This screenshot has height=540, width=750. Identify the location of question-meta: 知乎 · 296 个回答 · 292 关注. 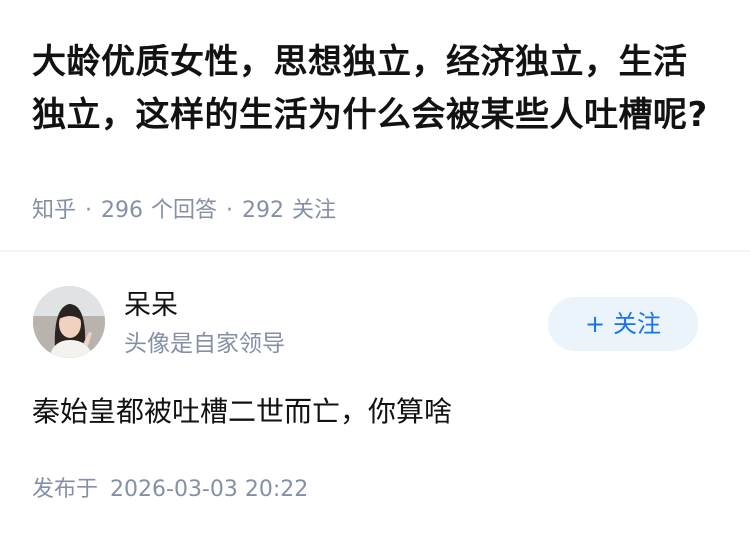
(184, 211).